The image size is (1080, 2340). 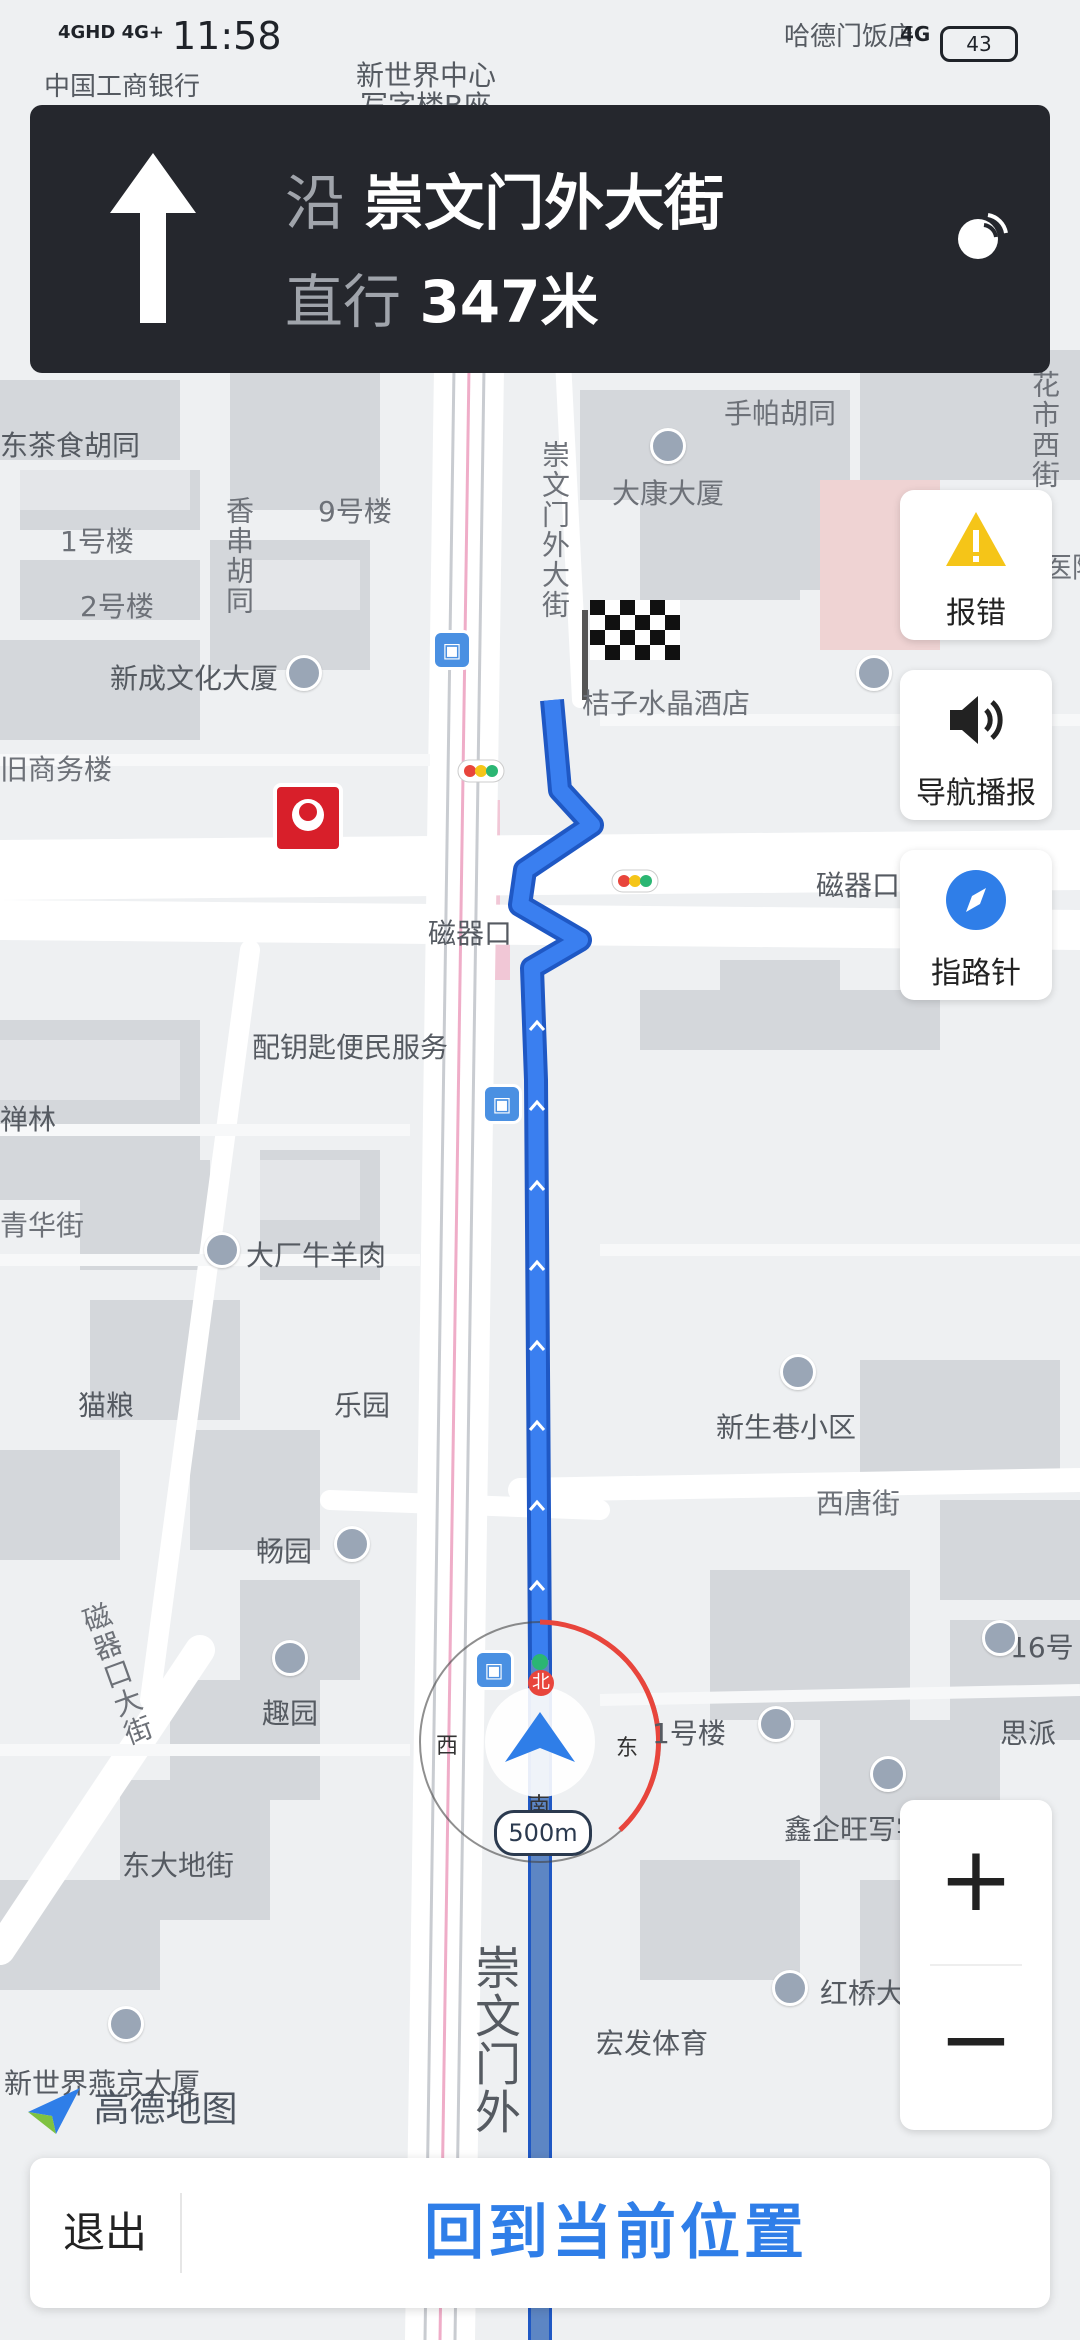 What do you see at coordinates (786, 1427) in the screenshot?
I see `map-label: 新生巷小区` at bounding box center [786, 1427].